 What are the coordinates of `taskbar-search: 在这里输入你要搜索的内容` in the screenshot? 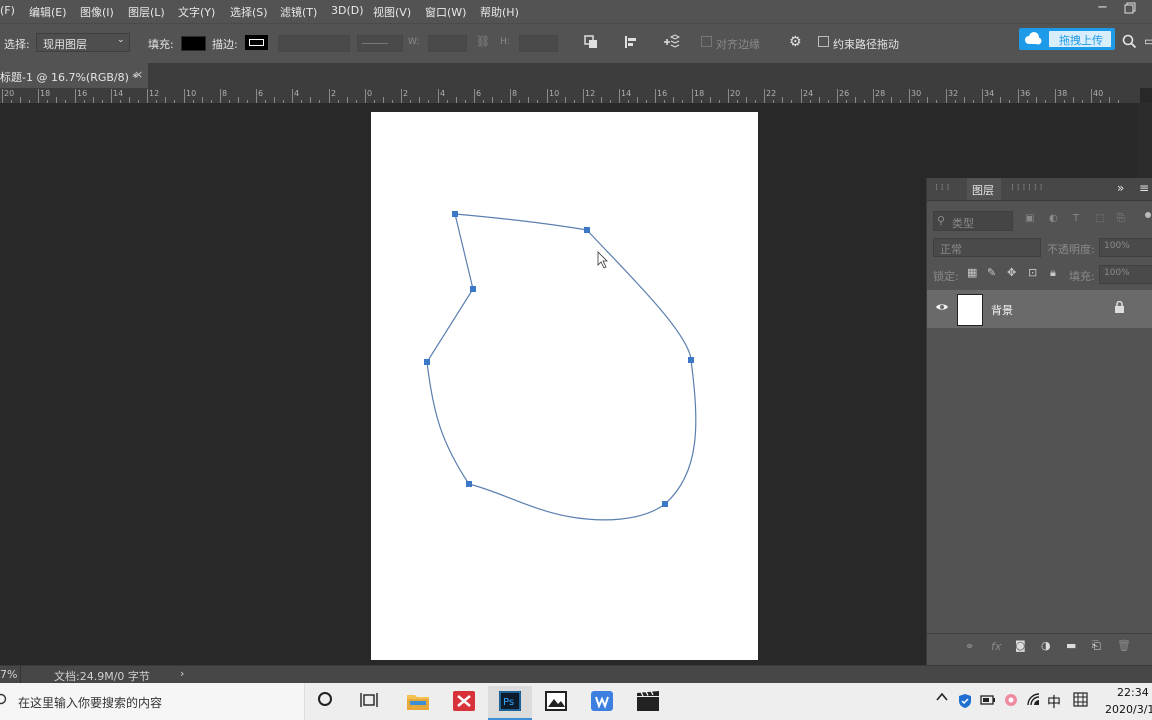 It's located at (152, 701).